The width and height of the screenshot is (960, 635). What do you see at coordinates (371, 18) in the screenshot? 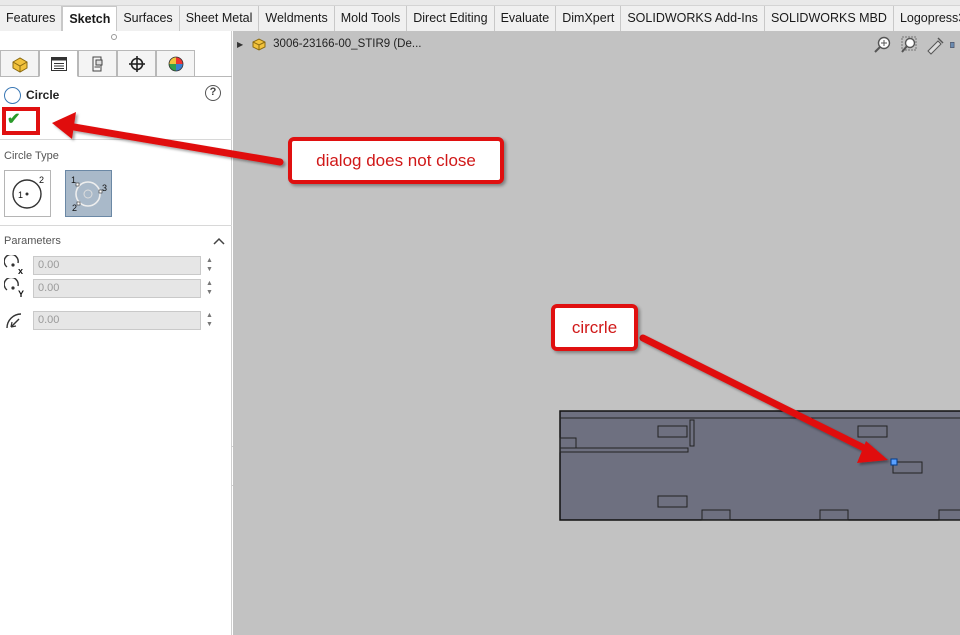
I see `tab-mold-tools: Mold Tools` at bounding box center [371, 18].